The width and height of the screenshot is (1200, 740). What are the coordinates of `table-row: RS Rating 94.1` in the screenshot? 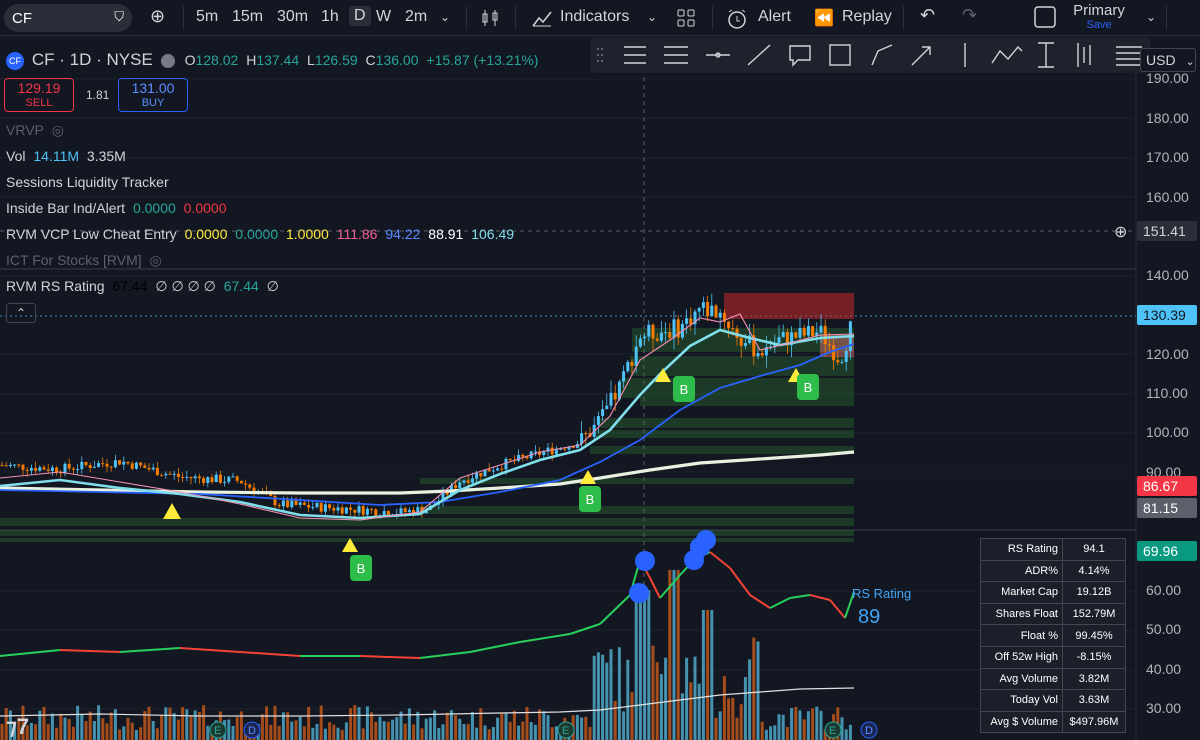 It's located at (1053, 549).